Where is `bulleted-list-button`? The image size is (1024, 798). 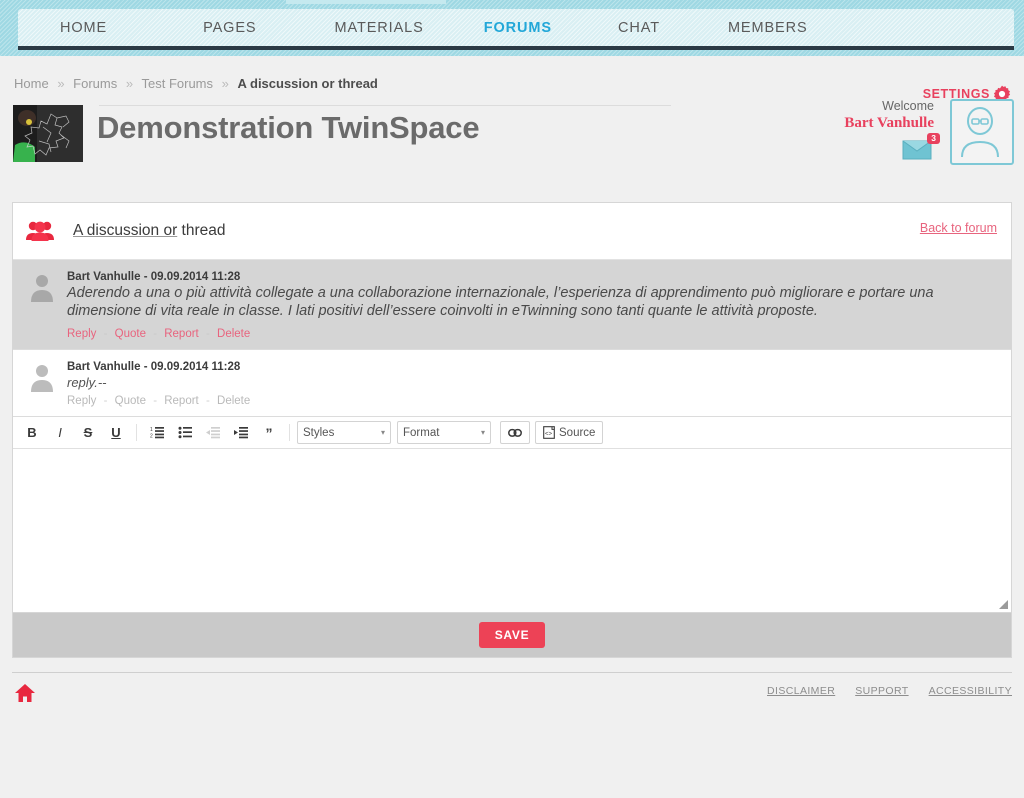 bulleted-list-button is located at coordinates (185, 433).